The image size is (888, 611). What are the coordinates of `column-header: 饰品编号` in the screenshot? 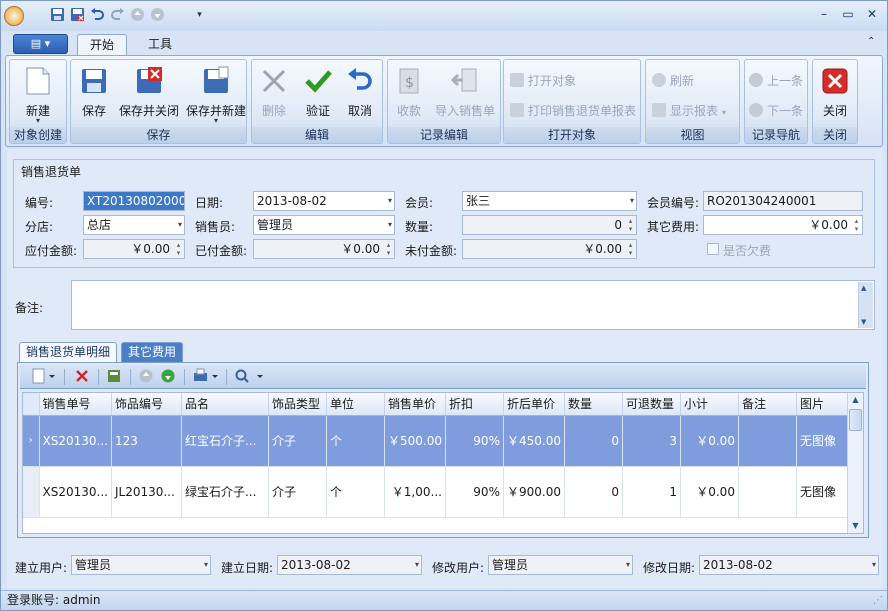 It's located at (146, 404).